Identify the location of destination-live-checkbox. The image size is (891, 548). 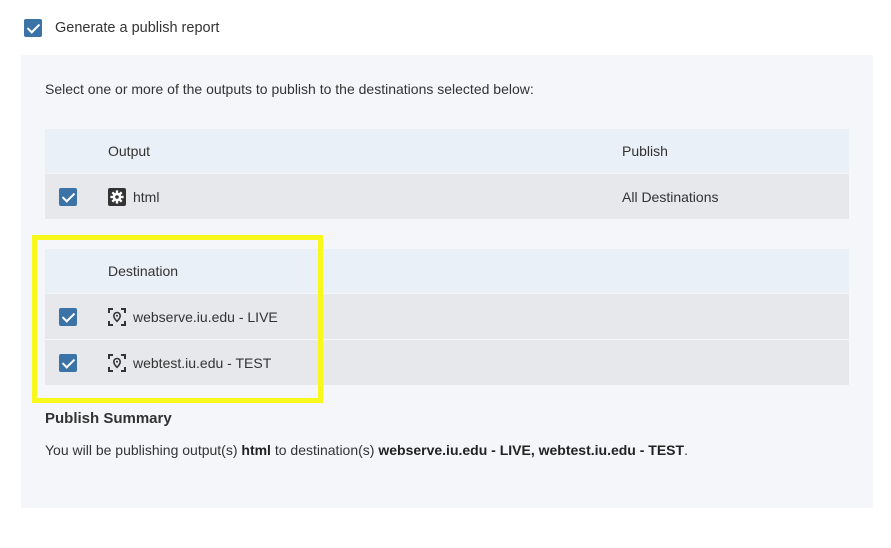
(68, 316).